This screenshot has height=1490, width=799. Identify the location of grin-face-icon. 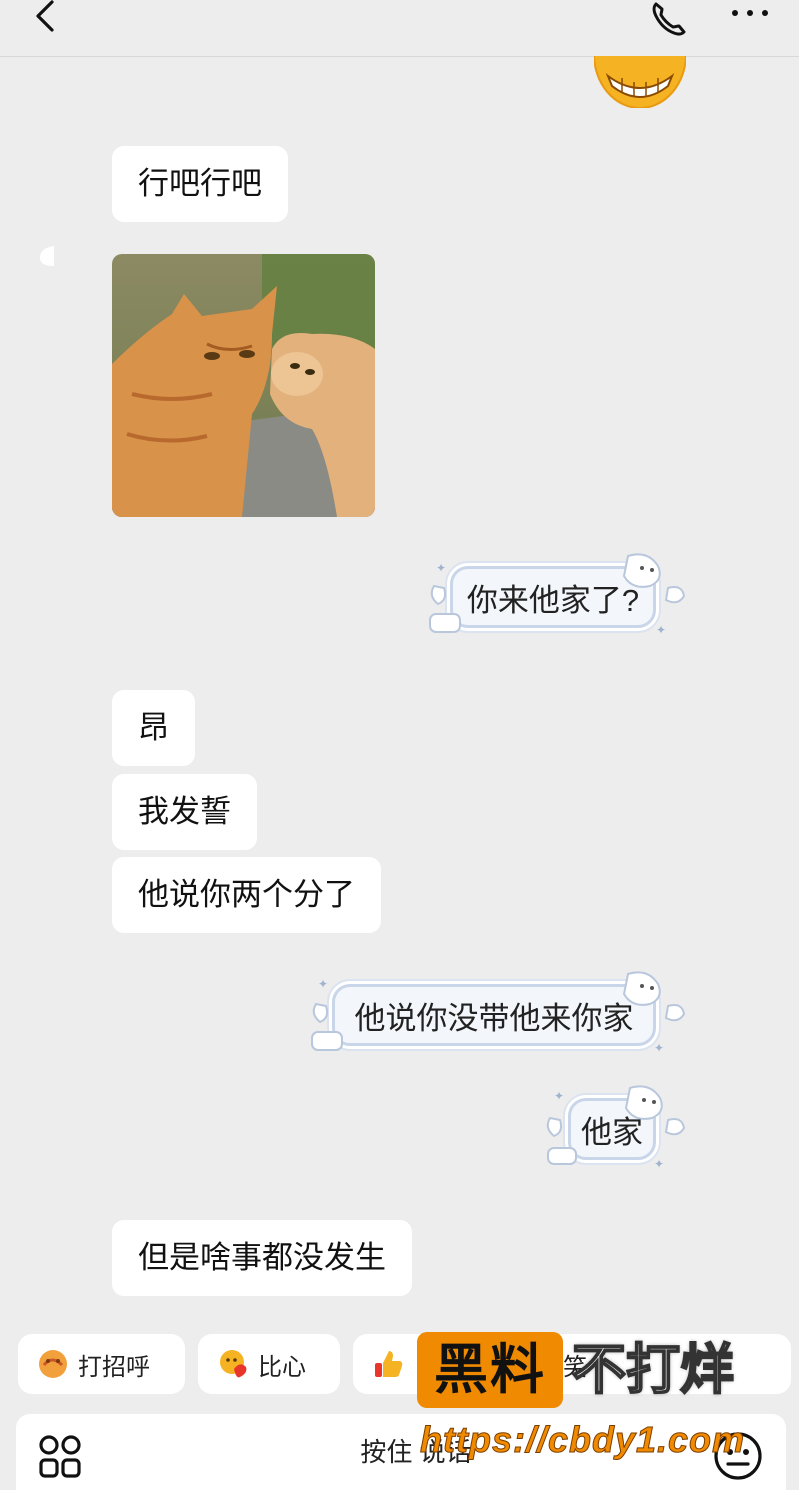
(640, 82).